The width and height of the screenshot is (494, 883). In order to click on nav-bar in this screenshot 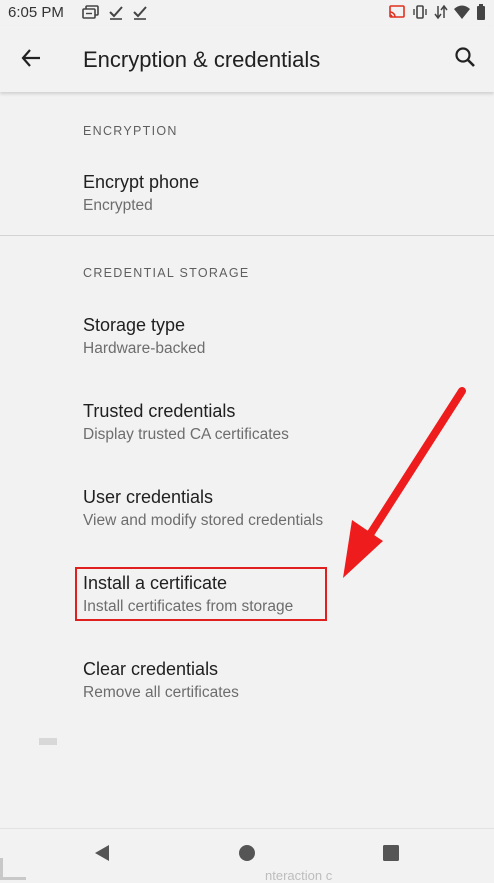, I will do `click(247, 854)`.